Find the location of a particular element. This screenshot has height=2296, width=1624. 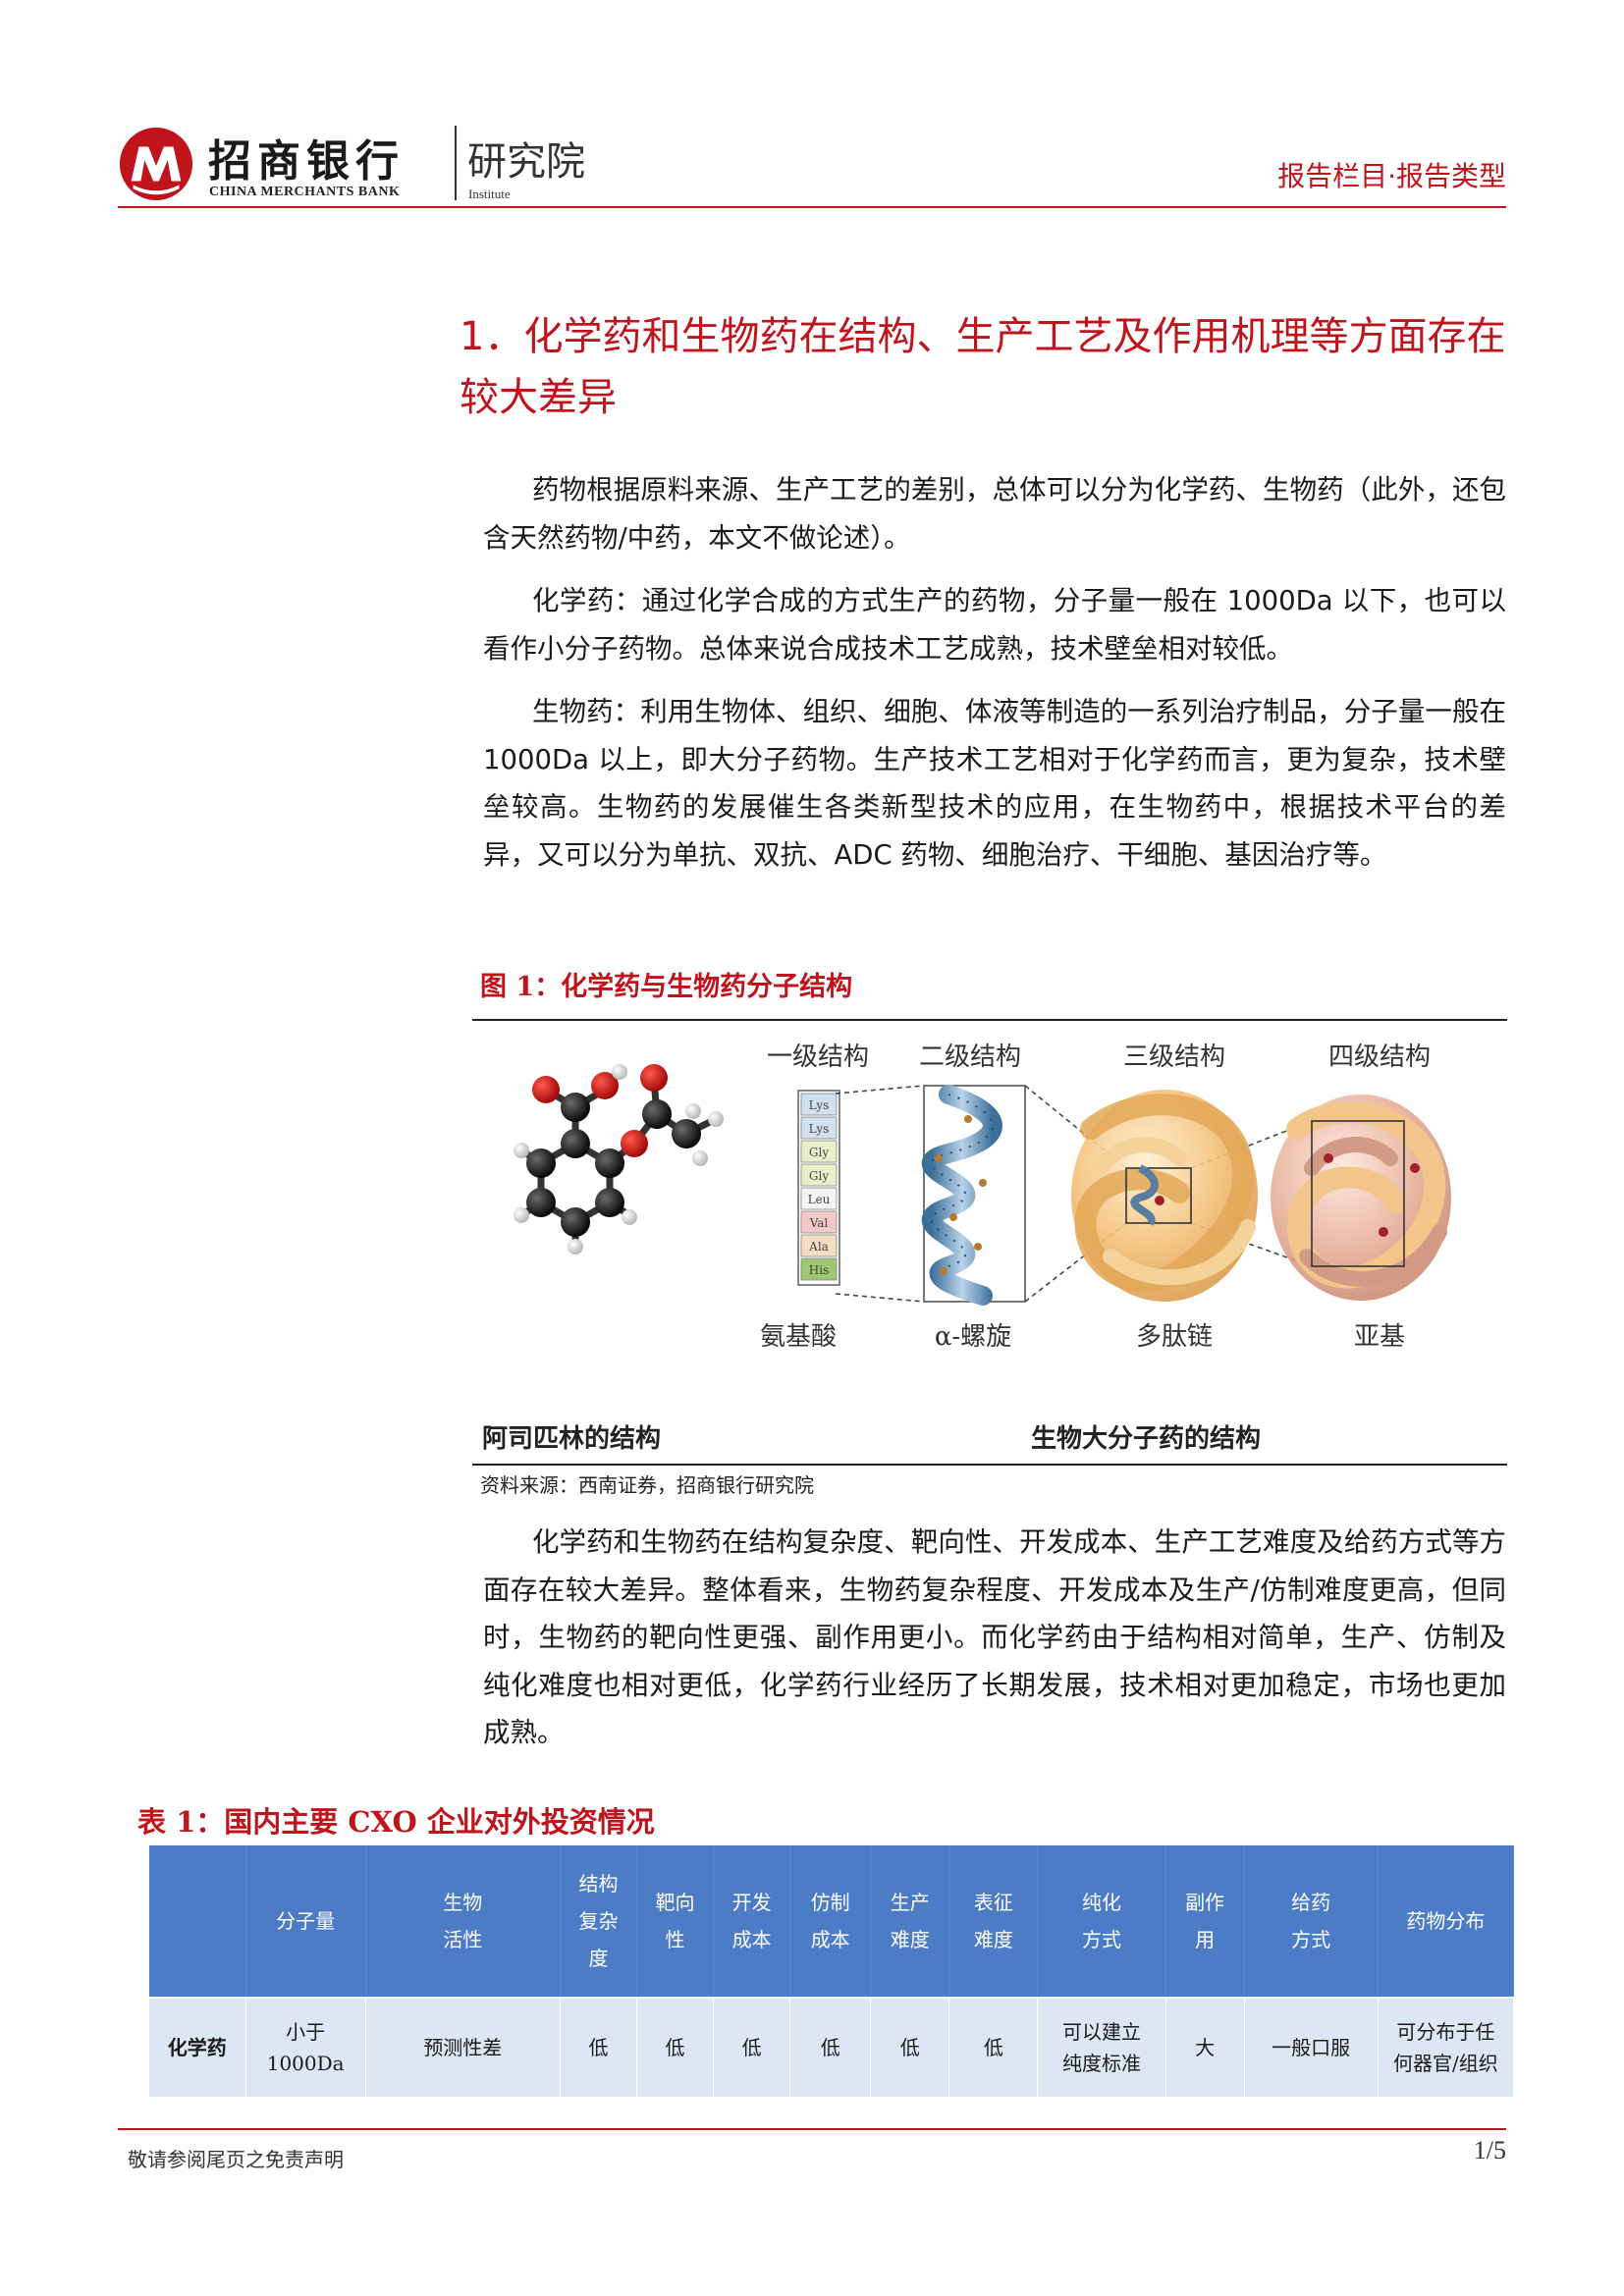

table-header-cell: 结构 复杂 度 is located at coordinates (599, 1921).